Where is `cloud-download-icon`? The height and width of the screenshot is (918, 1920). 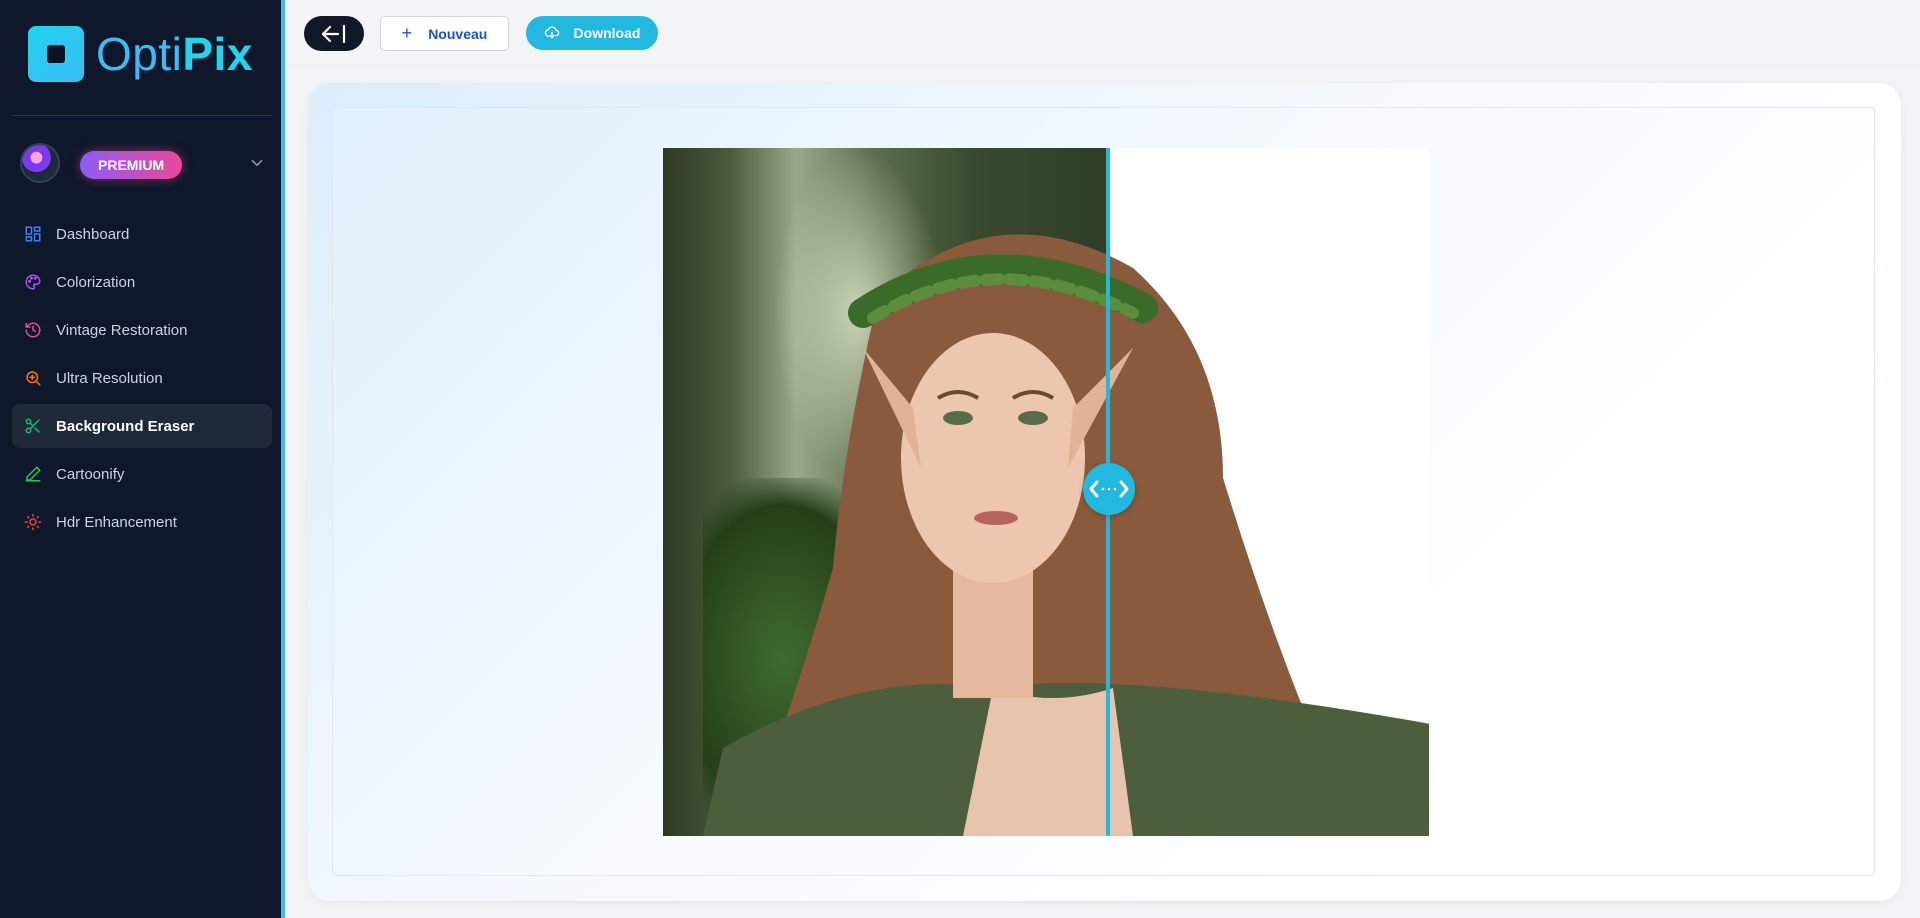
cloud-download-icon is located at coordinates (551, 32).